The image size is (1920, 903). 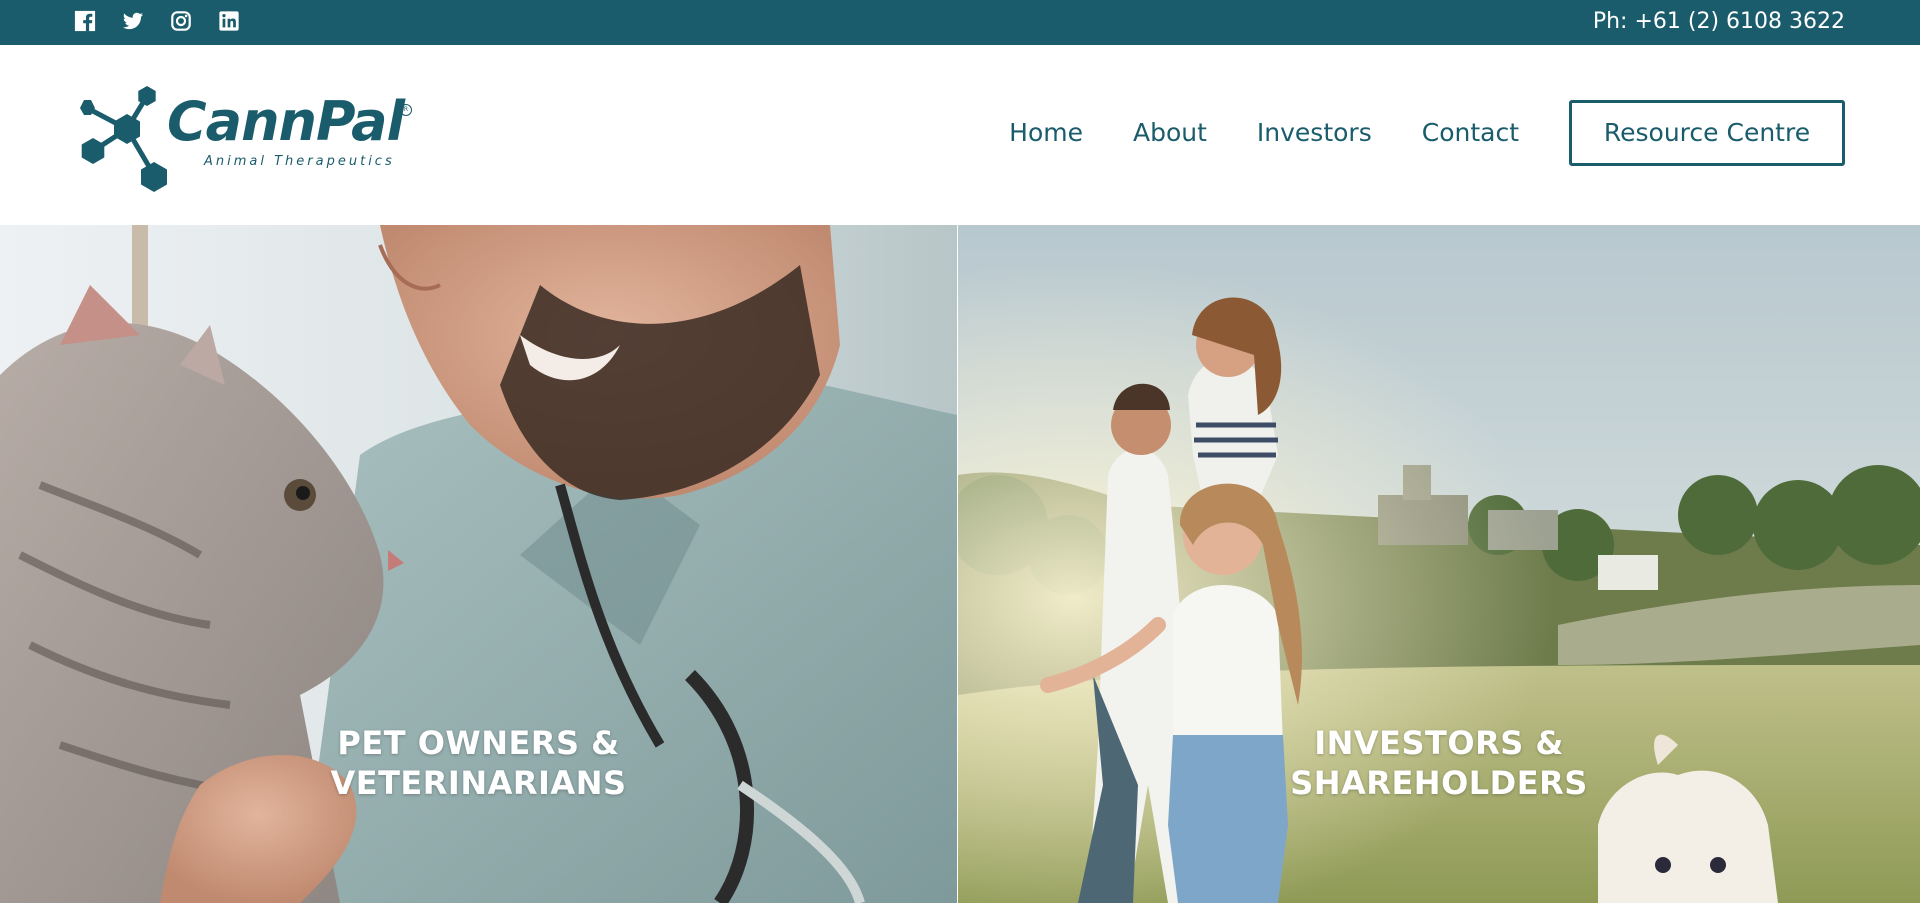 I want to click on social-links, so click(x=157, y=21).